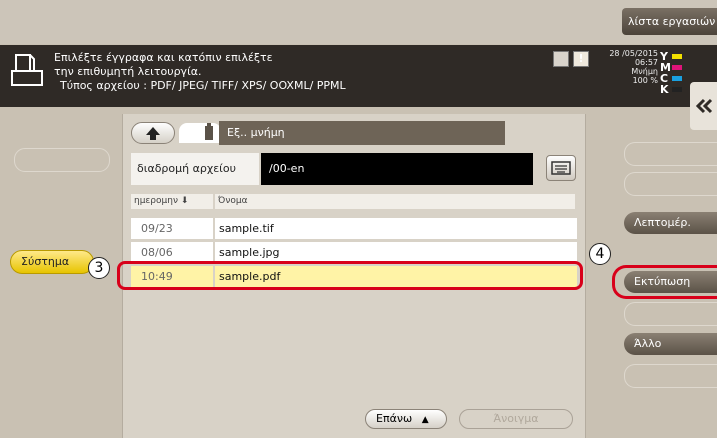 The height and width of the screenshot is (438, 717). What do you see at coordinates (396, 228) in the screenshot?
I see `file-name: sample.tif` at bounding box center [396, 228].